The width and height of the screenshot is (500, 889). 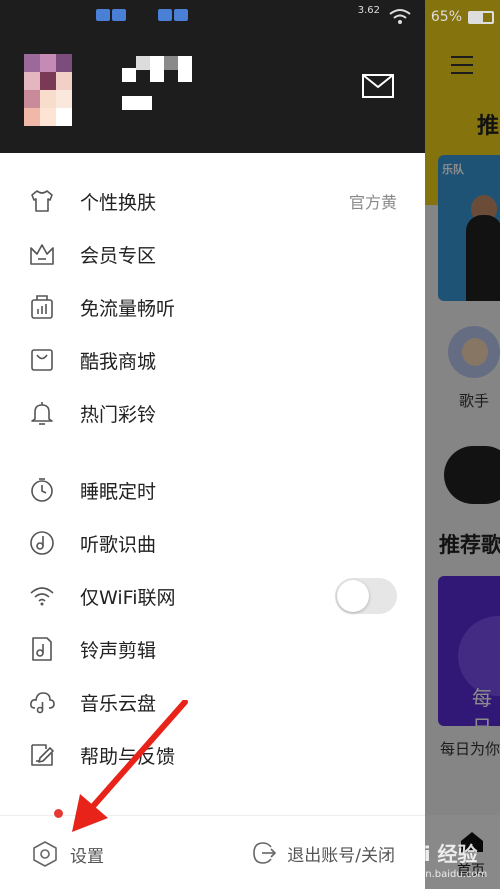 I want to click on status-bar: 3.62 65%, so click(x=250, y=17).